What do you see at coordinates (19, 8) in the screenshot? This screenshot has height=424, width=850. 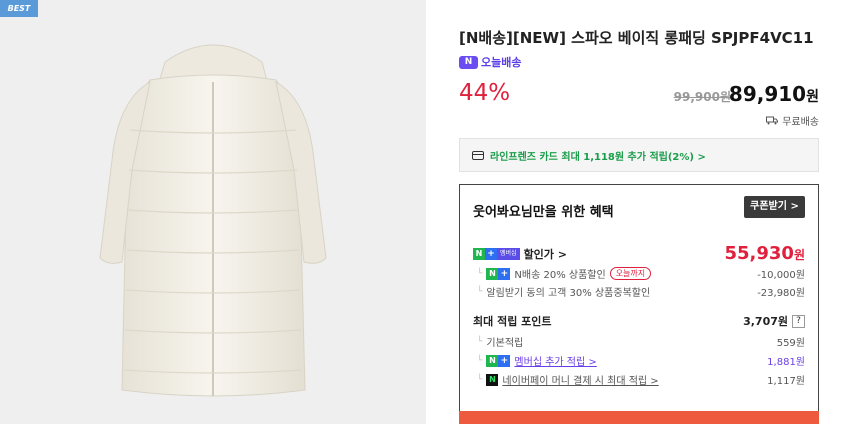 I see `best-badge: BEST` at bounding box center [19, 8].